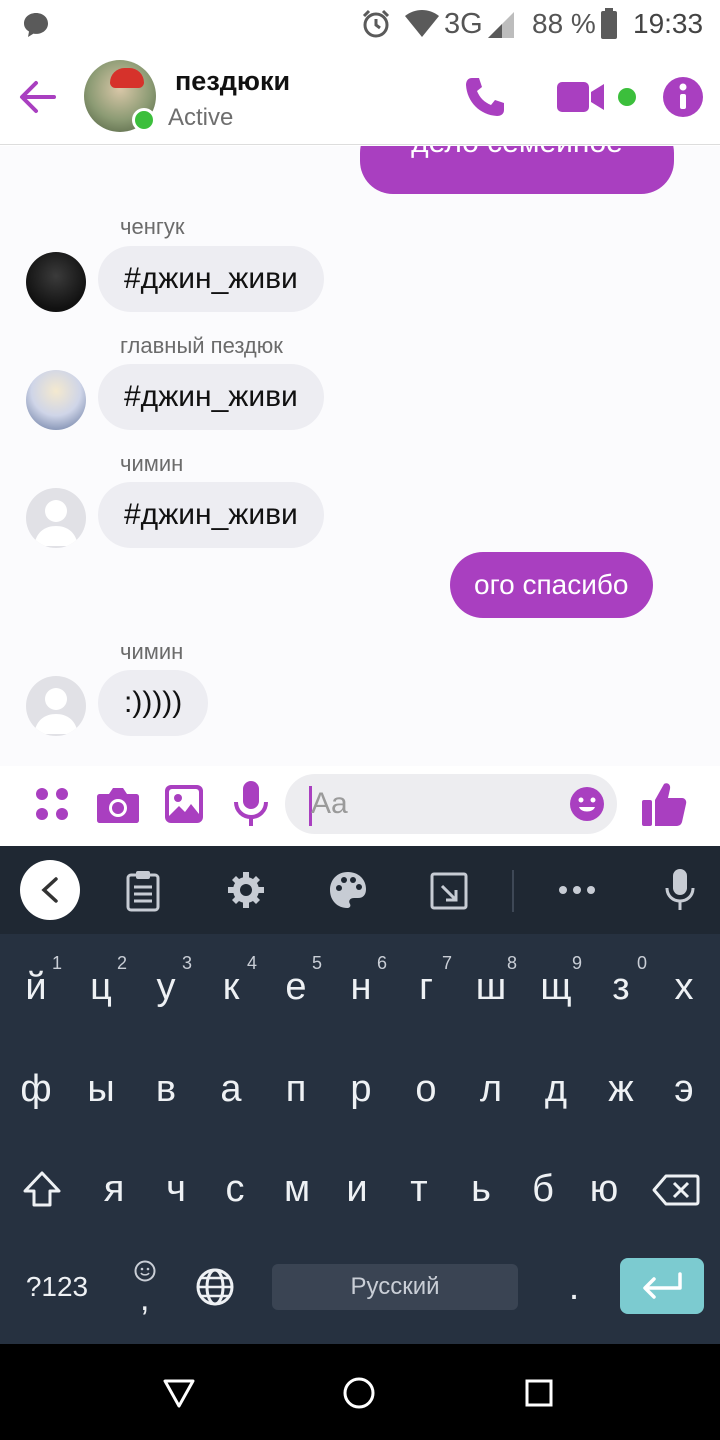  I want to click on key-п: п, so click(296, 1089).